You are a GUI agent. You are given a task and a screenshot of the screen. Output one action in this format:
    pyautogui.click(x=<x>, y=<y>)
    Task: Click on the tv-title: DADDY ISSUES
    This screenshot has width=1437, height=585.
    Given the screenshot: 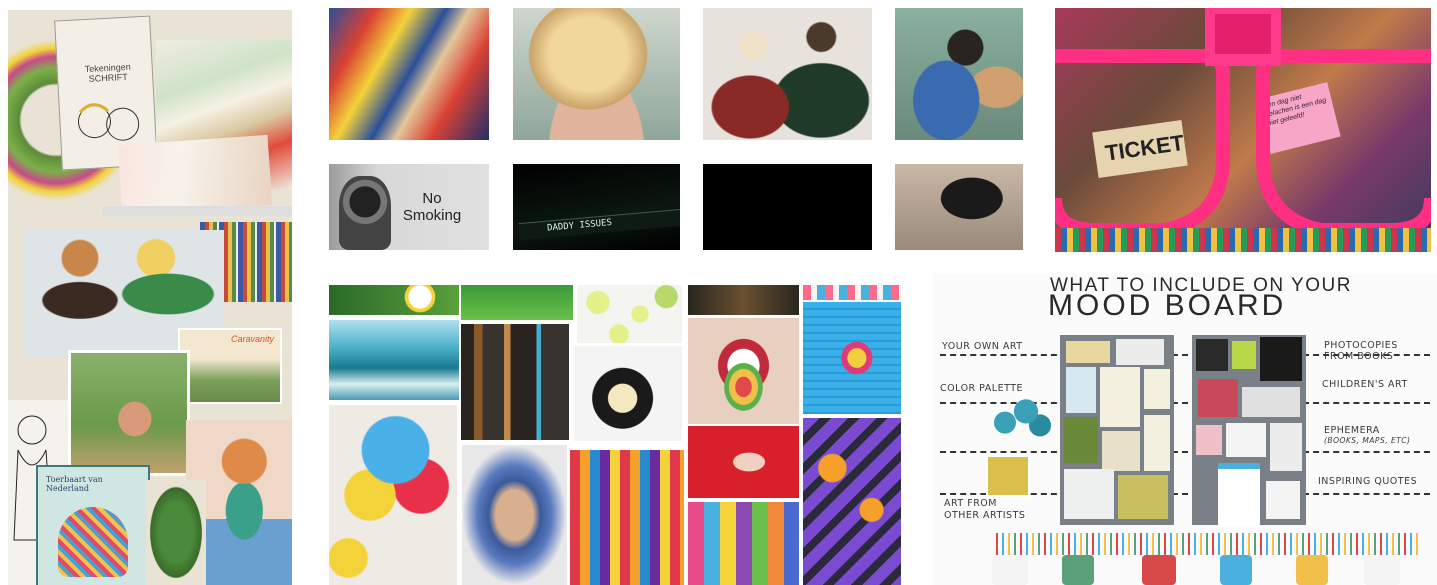 What is the action you would take?
    pyautogui.click(x=579, y=225)
    